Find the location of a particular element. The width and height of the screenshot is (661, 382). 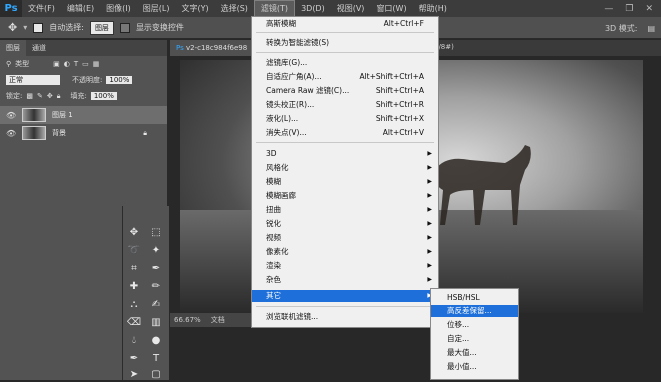

layer-row: 👁︎ 图层 1 is located at coordinates (83, 115).